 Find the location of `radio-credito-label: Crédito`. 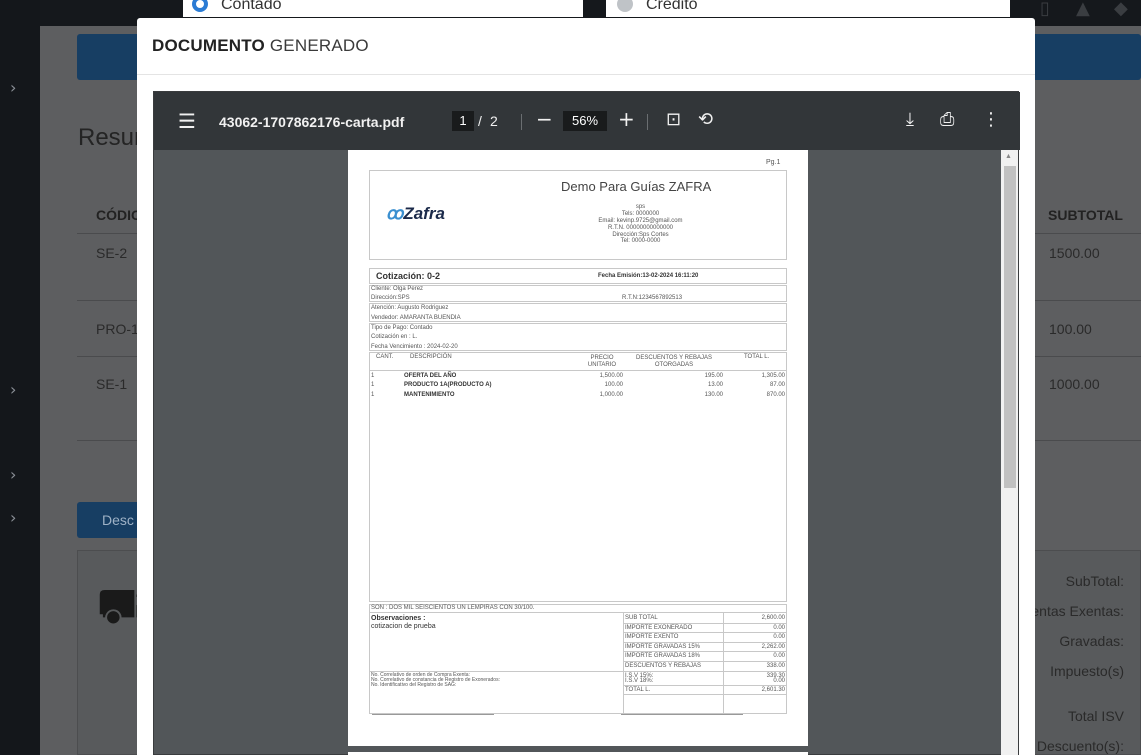

radio-credito-label: Crédito is located at coordinates (672, 6).